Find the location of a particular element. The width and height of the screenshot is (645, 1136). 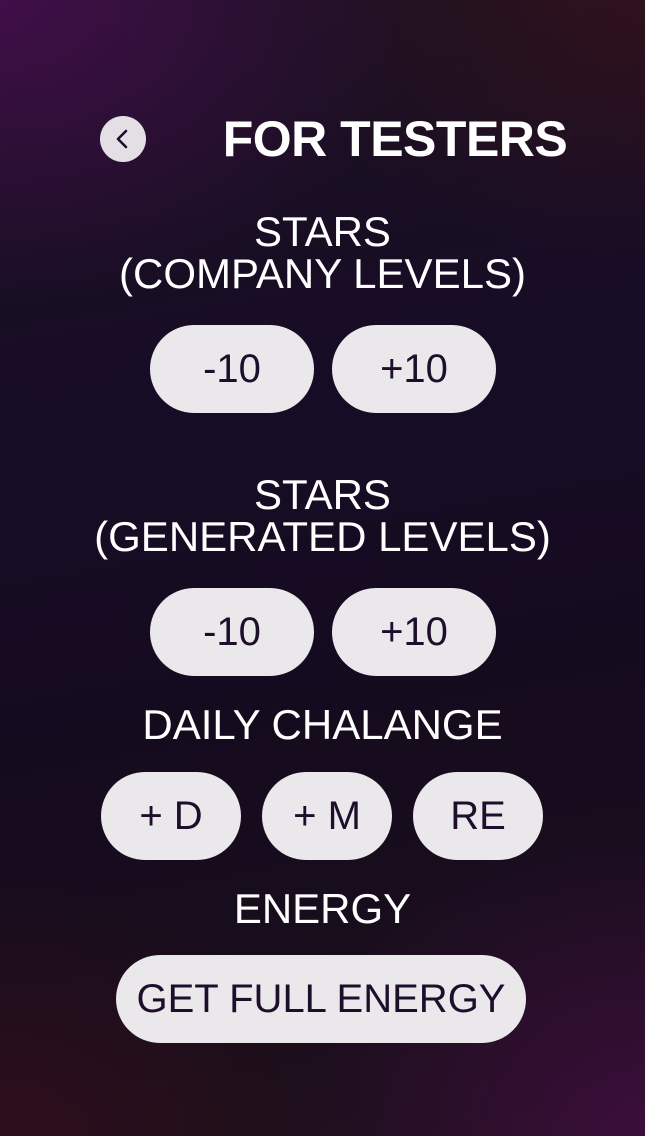

generated-stars-heading: STARS (GENERATED LEVELS) is located at coordinates (322, 516).